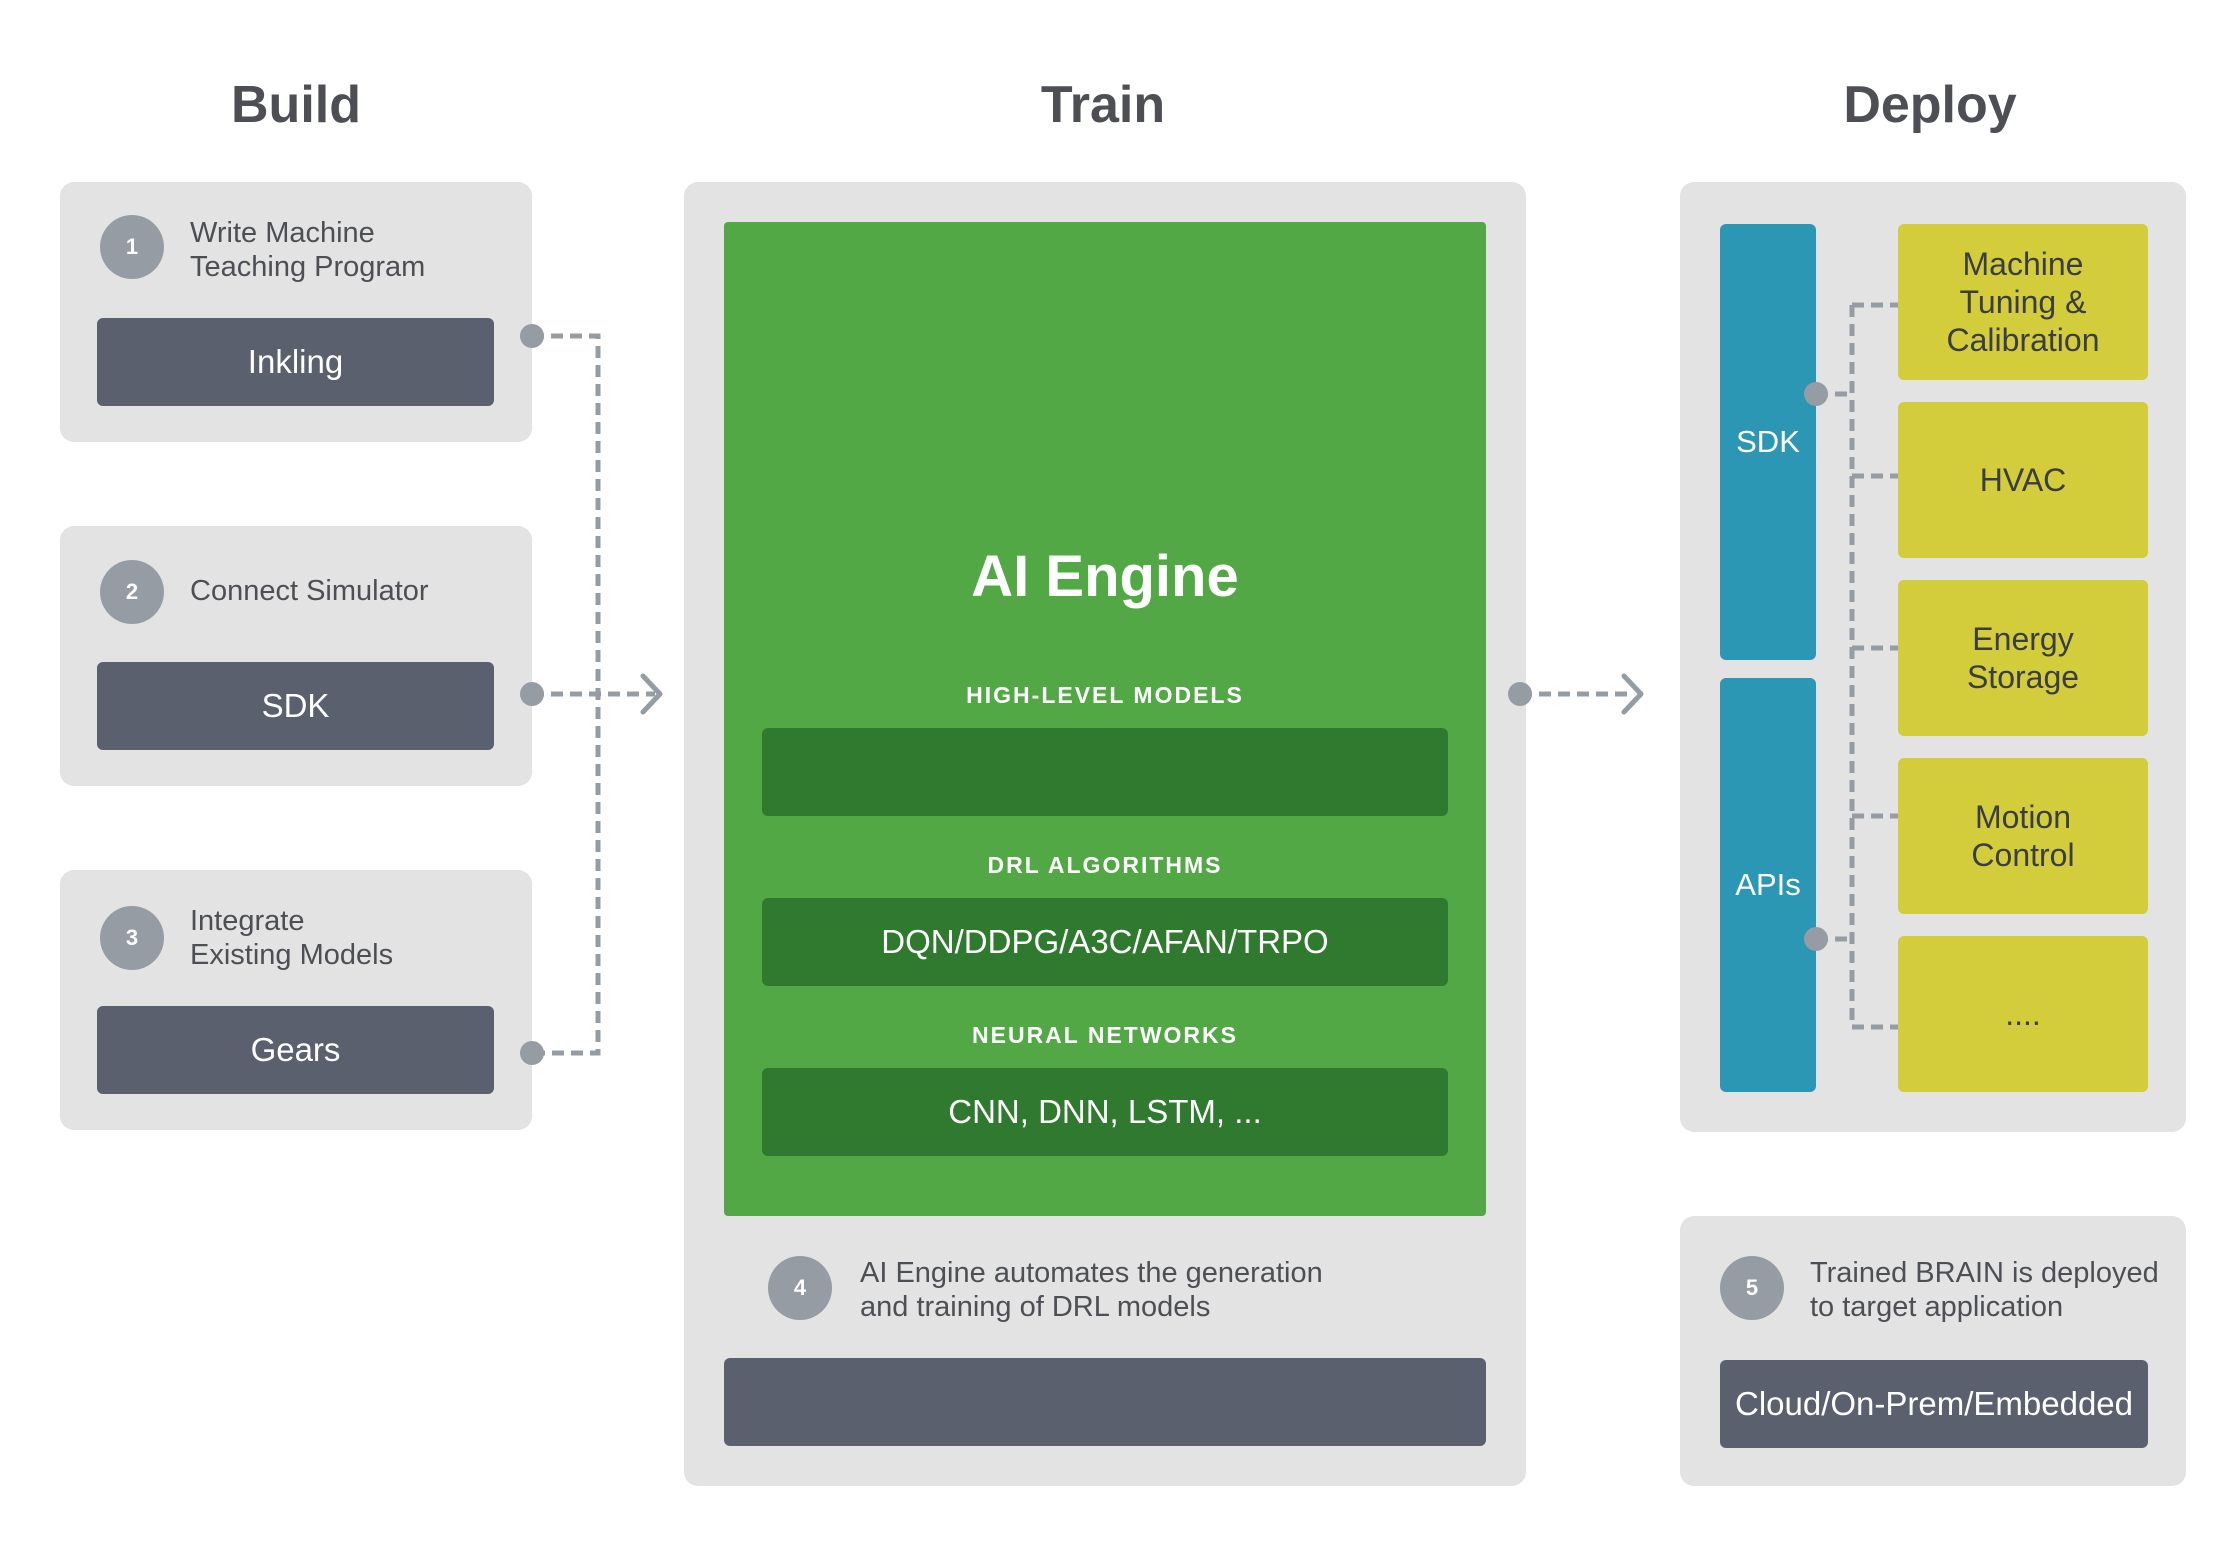 Image resolution: width=2240 pixels, height=1566 pixels. What do you see at coordinates (132, 938) in the screenshot?
I see `step-3-badge: 3` at bounding box center [132, 938].